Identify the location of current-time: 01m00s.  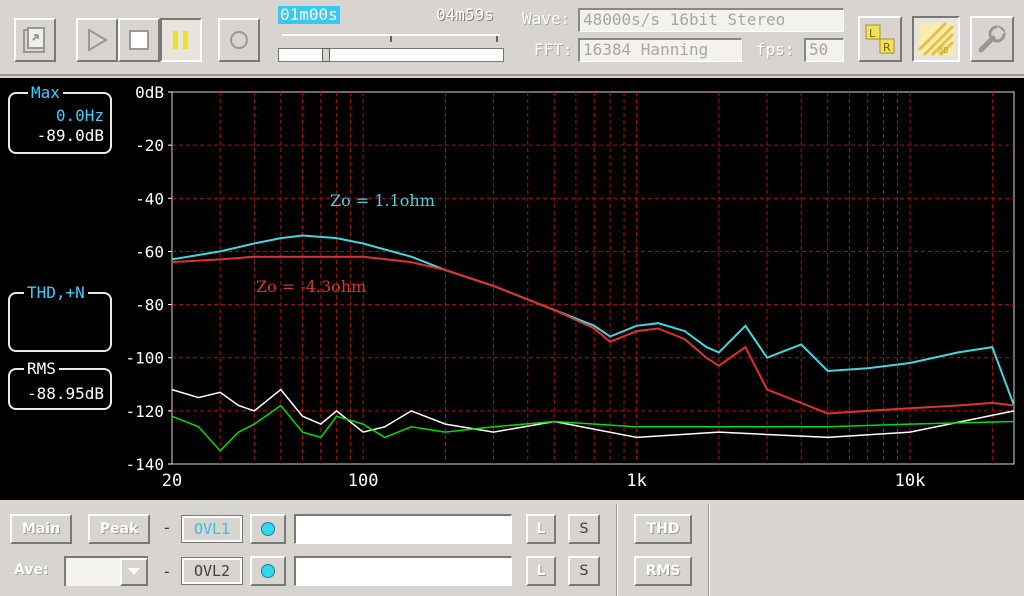
(309, 14).